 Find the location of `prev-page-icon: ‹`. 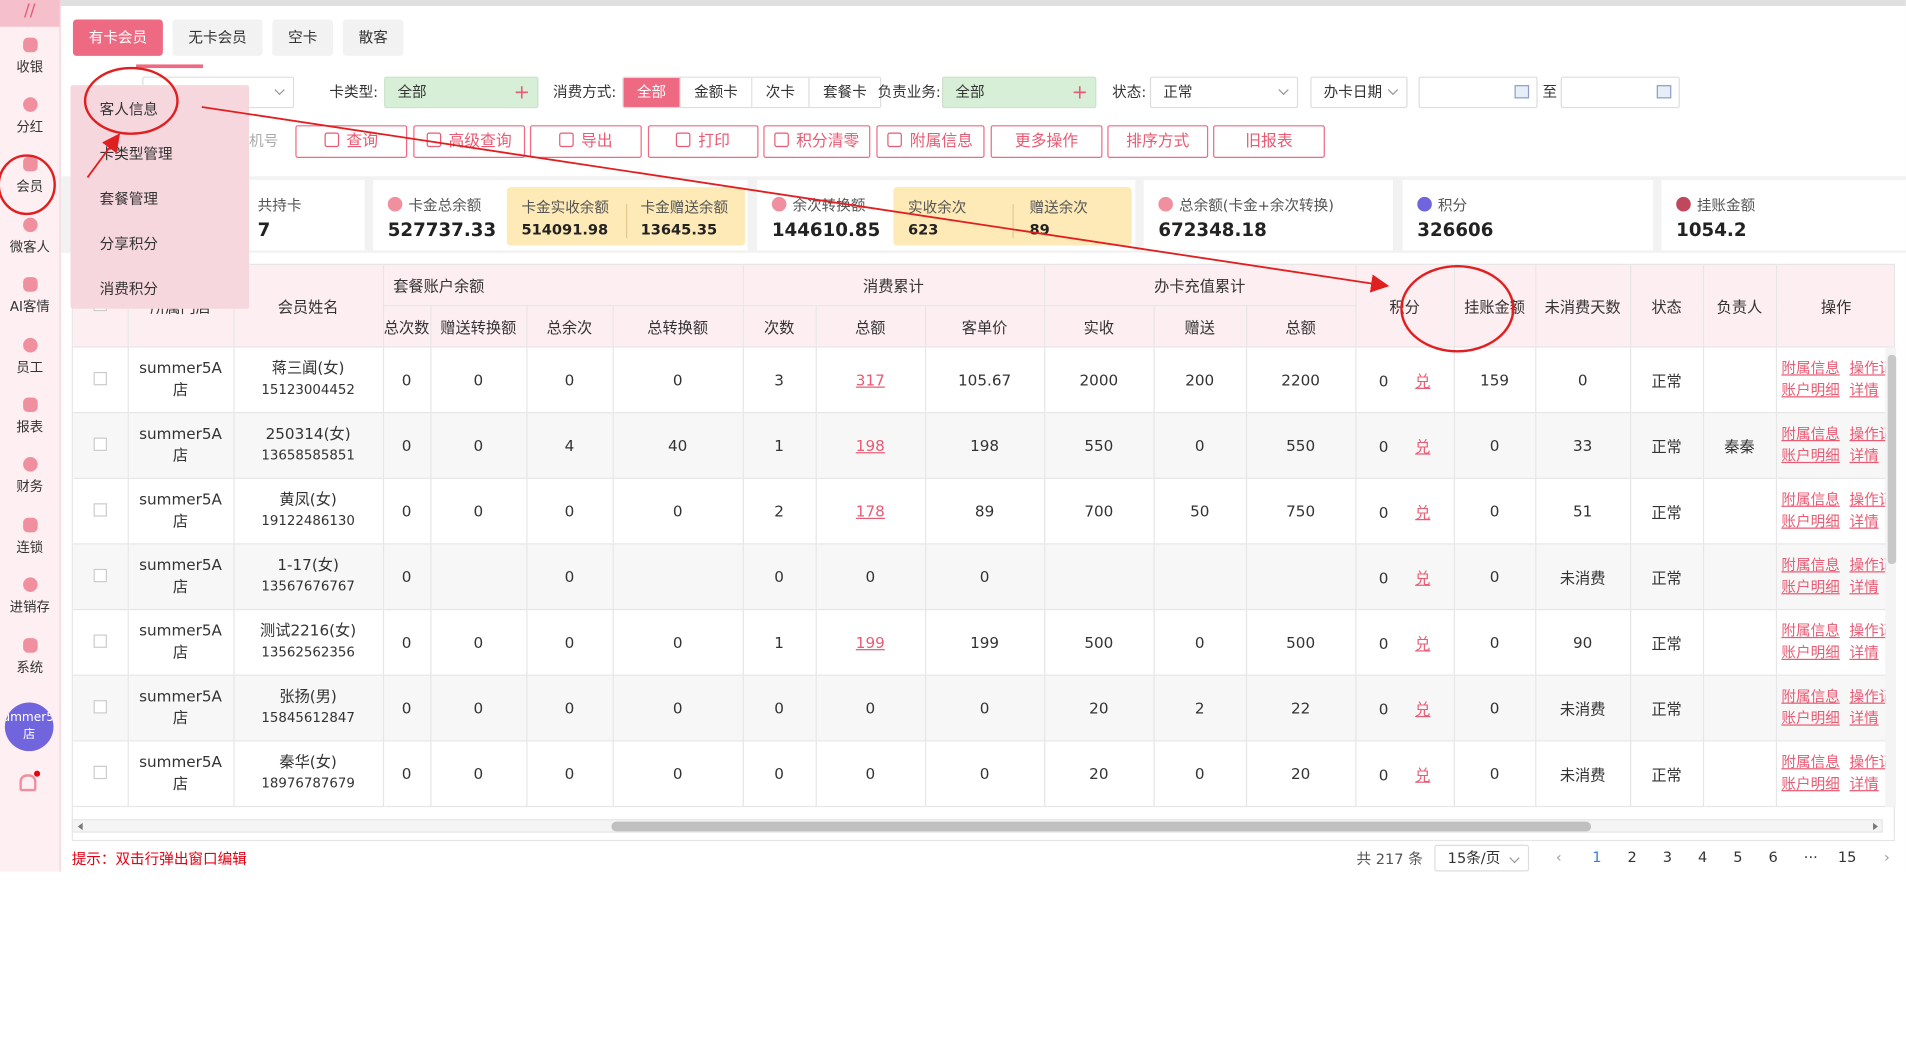

prev-page-icon: ‹ is located at coordinates (1559, 856).